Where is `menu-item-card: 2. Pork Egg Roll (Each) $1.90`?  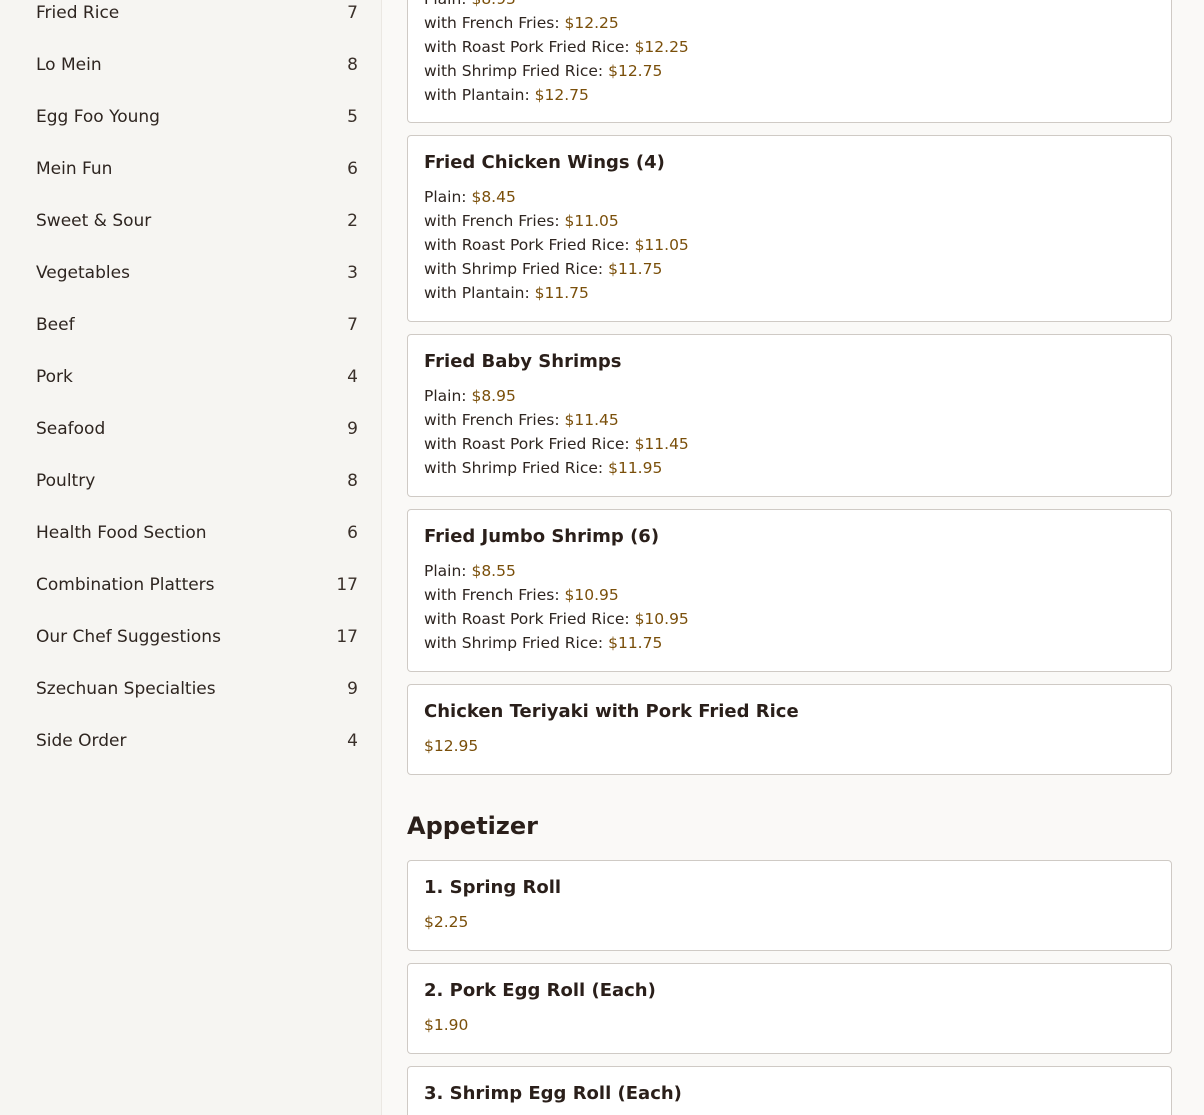
menu-item-card: 2. Pork Egg Roll (Each) $1.90 is located at coordinates (789, 1008).